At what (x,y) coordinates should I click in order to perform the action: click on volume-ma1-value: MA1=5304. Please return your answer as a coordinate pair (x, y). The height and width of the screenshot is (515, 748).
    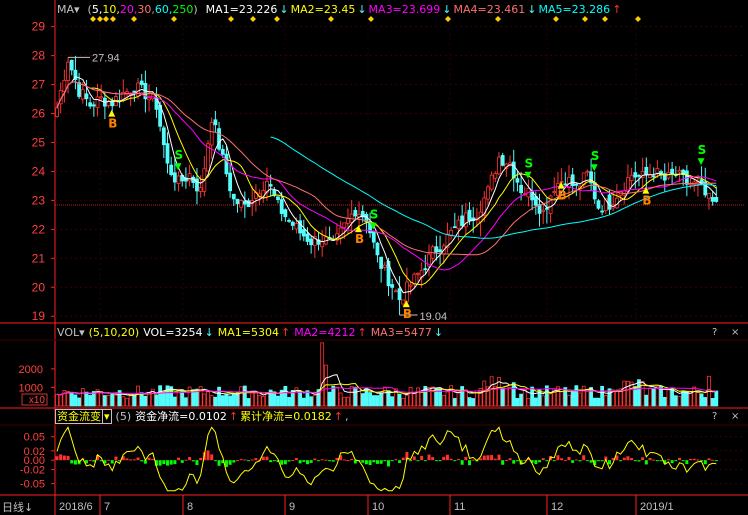
    Looking at the image, I should click on (248, 332).